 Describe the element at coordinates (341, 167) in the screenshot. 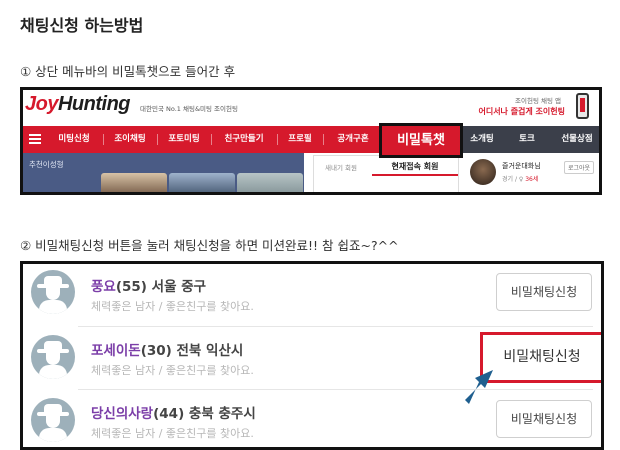

I see `tab-new-members: 새내기 회원` at that location.